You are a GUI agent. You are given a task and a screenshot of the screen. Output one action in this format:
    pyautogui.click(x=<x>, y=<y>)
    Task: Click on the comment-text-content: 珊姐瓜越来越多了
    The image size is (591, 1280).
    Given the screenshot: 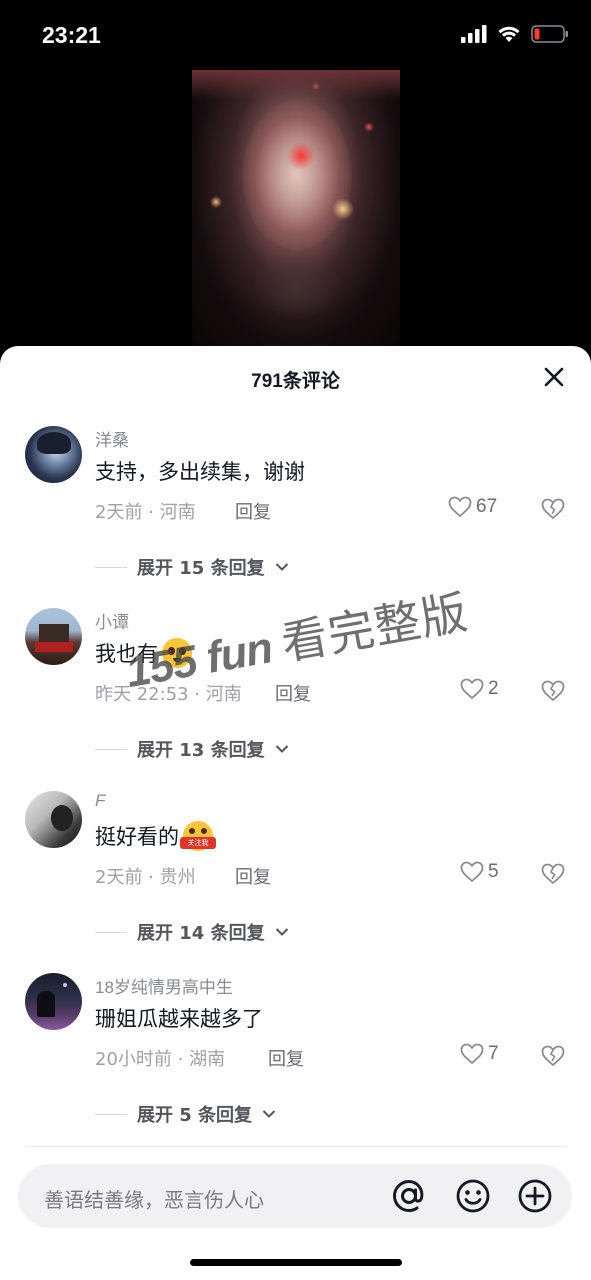 What is the action you would take?
    pyautogui.click(x=179, y=1019)
    